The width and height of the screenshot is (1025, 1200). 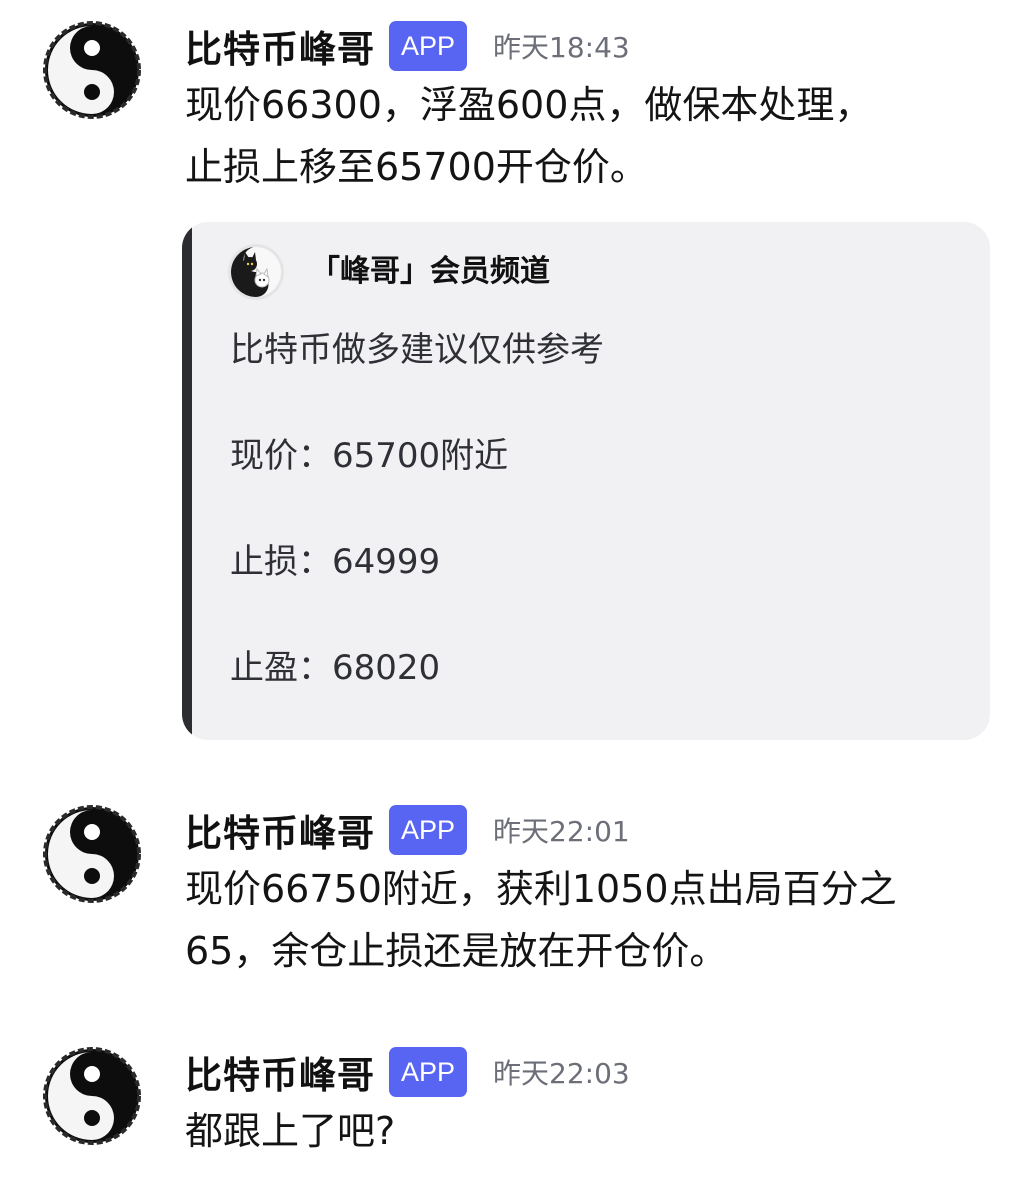 I want to click on message-header: 比特币峰哥 APP 昨天22:01, so click(x=407, y=830).